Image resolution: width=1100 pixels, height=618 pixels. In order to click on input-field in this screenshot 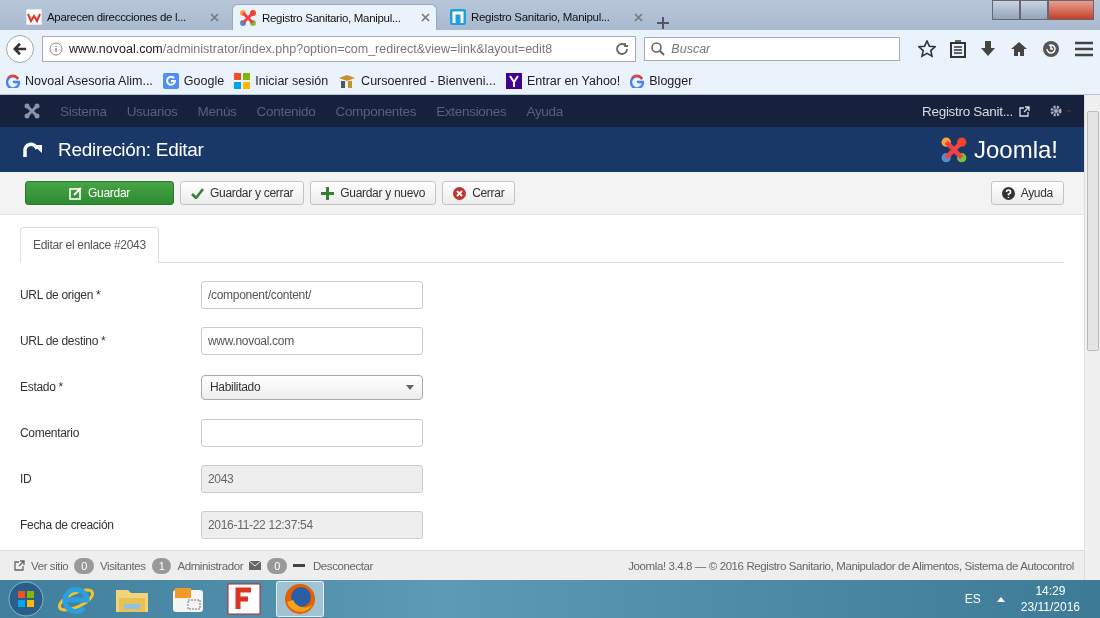, I will do `click(312, 433)`.